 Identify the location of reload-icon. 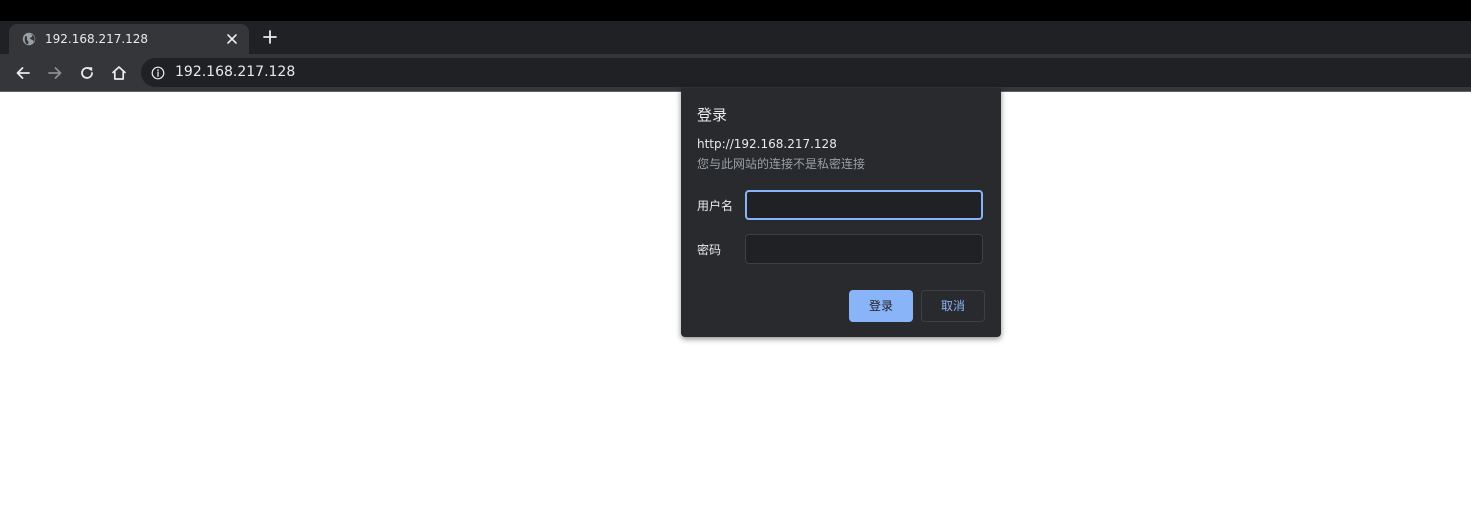
(87, 73).